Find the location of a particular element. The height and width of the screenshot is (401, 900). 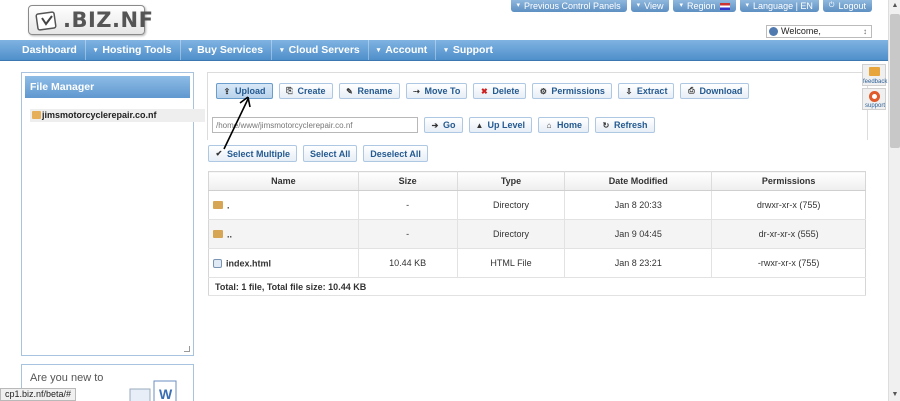

tree-item-domain-folder: jimsmotorcyclerepair.co.nf is located at coordinates (117, 115).